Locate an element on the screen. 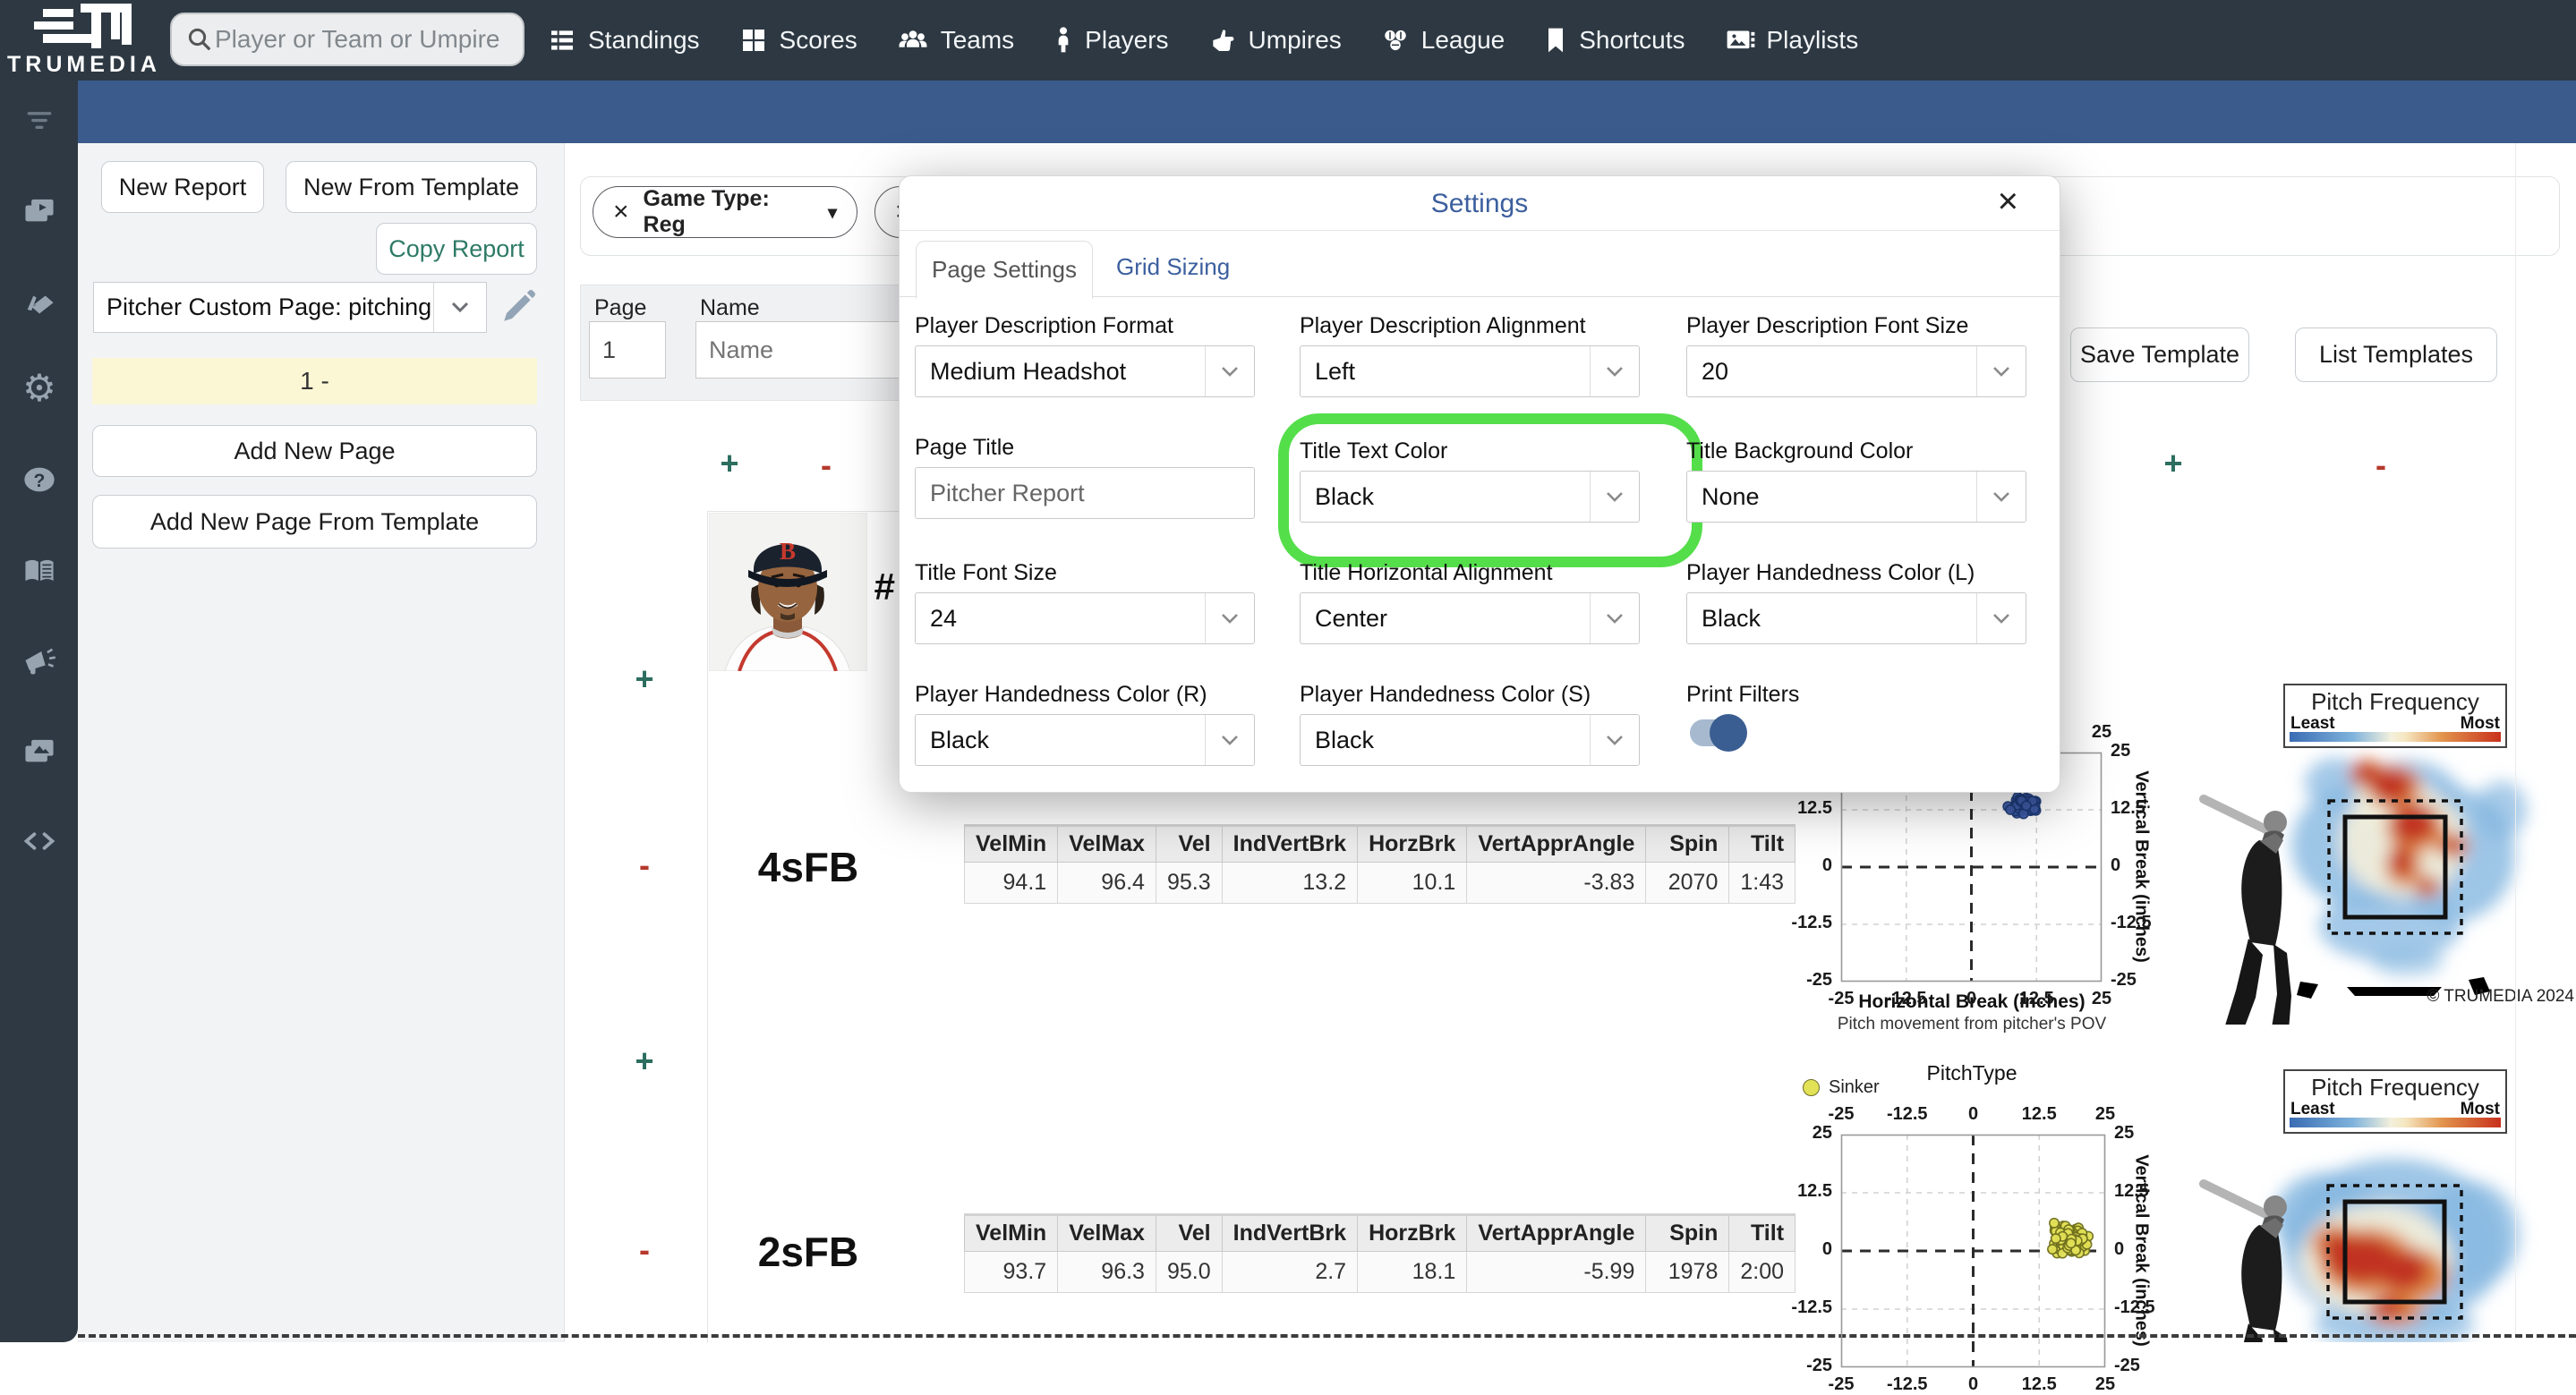 Image resolution: width=2576 pixels, height=1395 pixels. save-template-button: Save Template is located at coordinates (2159, 354).